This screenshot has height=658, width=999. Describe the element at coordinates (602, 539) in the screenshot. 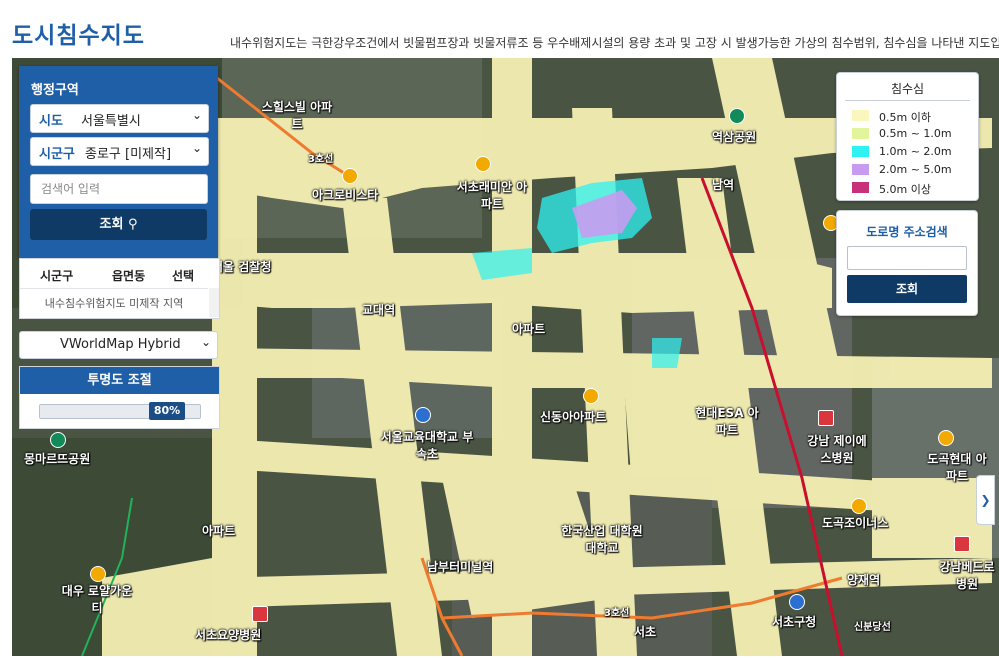

I see `map-label: 한국산업 대학원대학교` at that location.